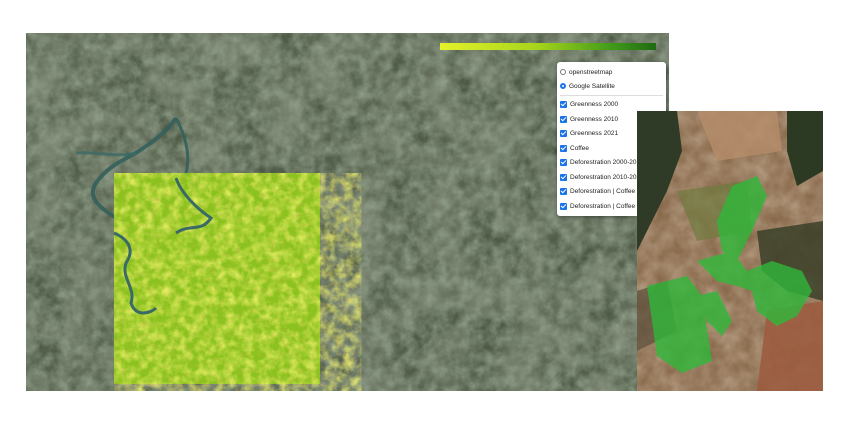 The image size is (850, 425). I want to click on overlay-coffee: Coffee, so click(574, 148).